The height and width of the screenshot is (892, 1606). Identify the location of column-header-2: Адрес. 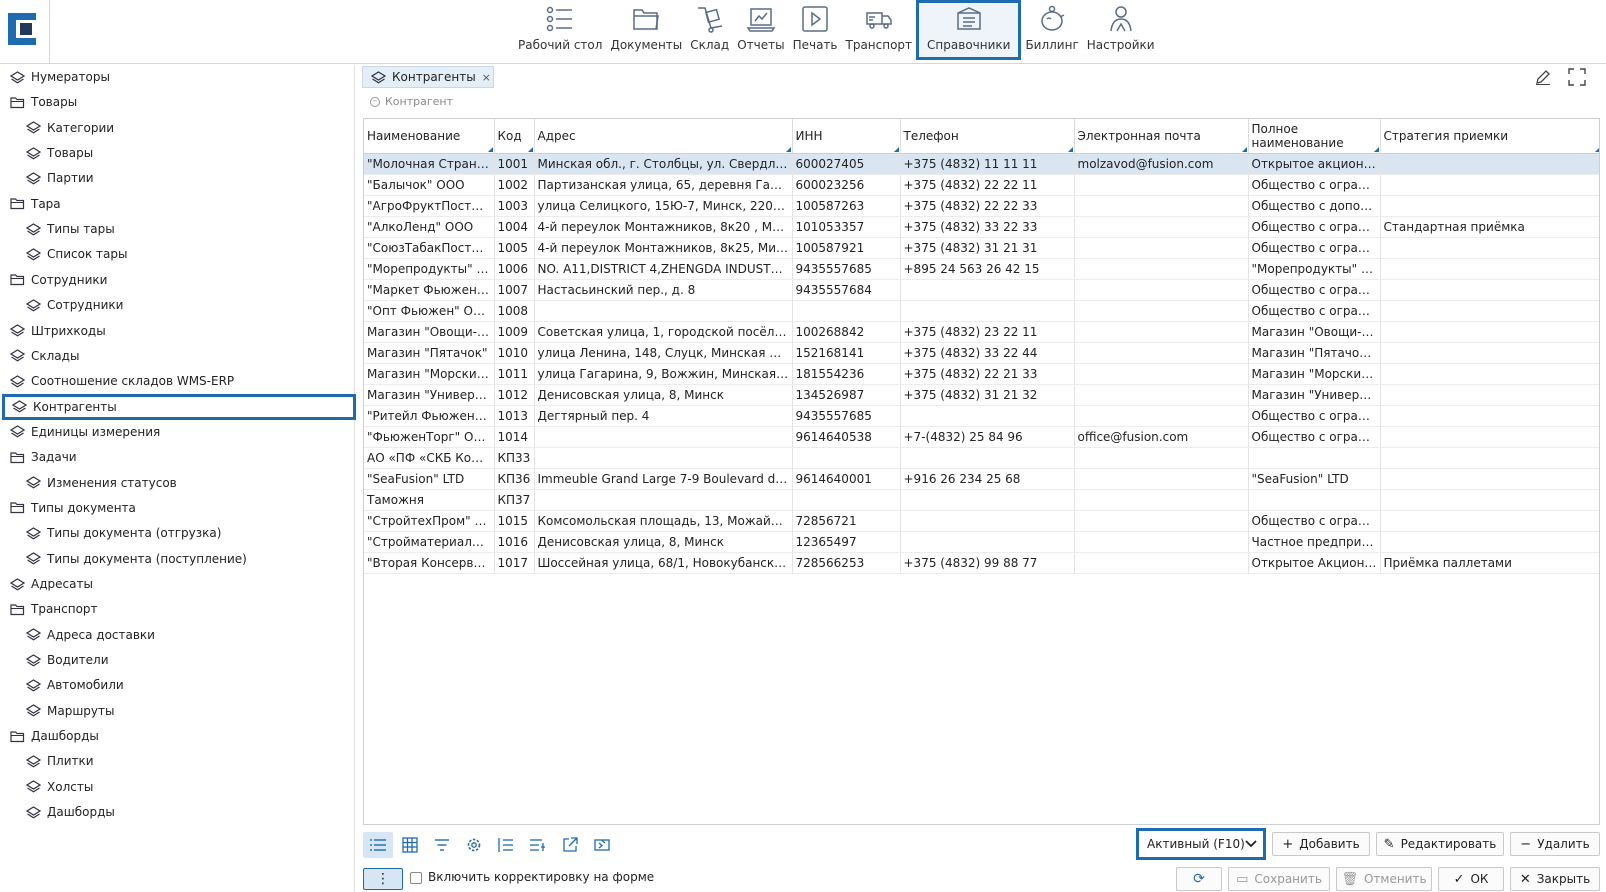
(663, 136).